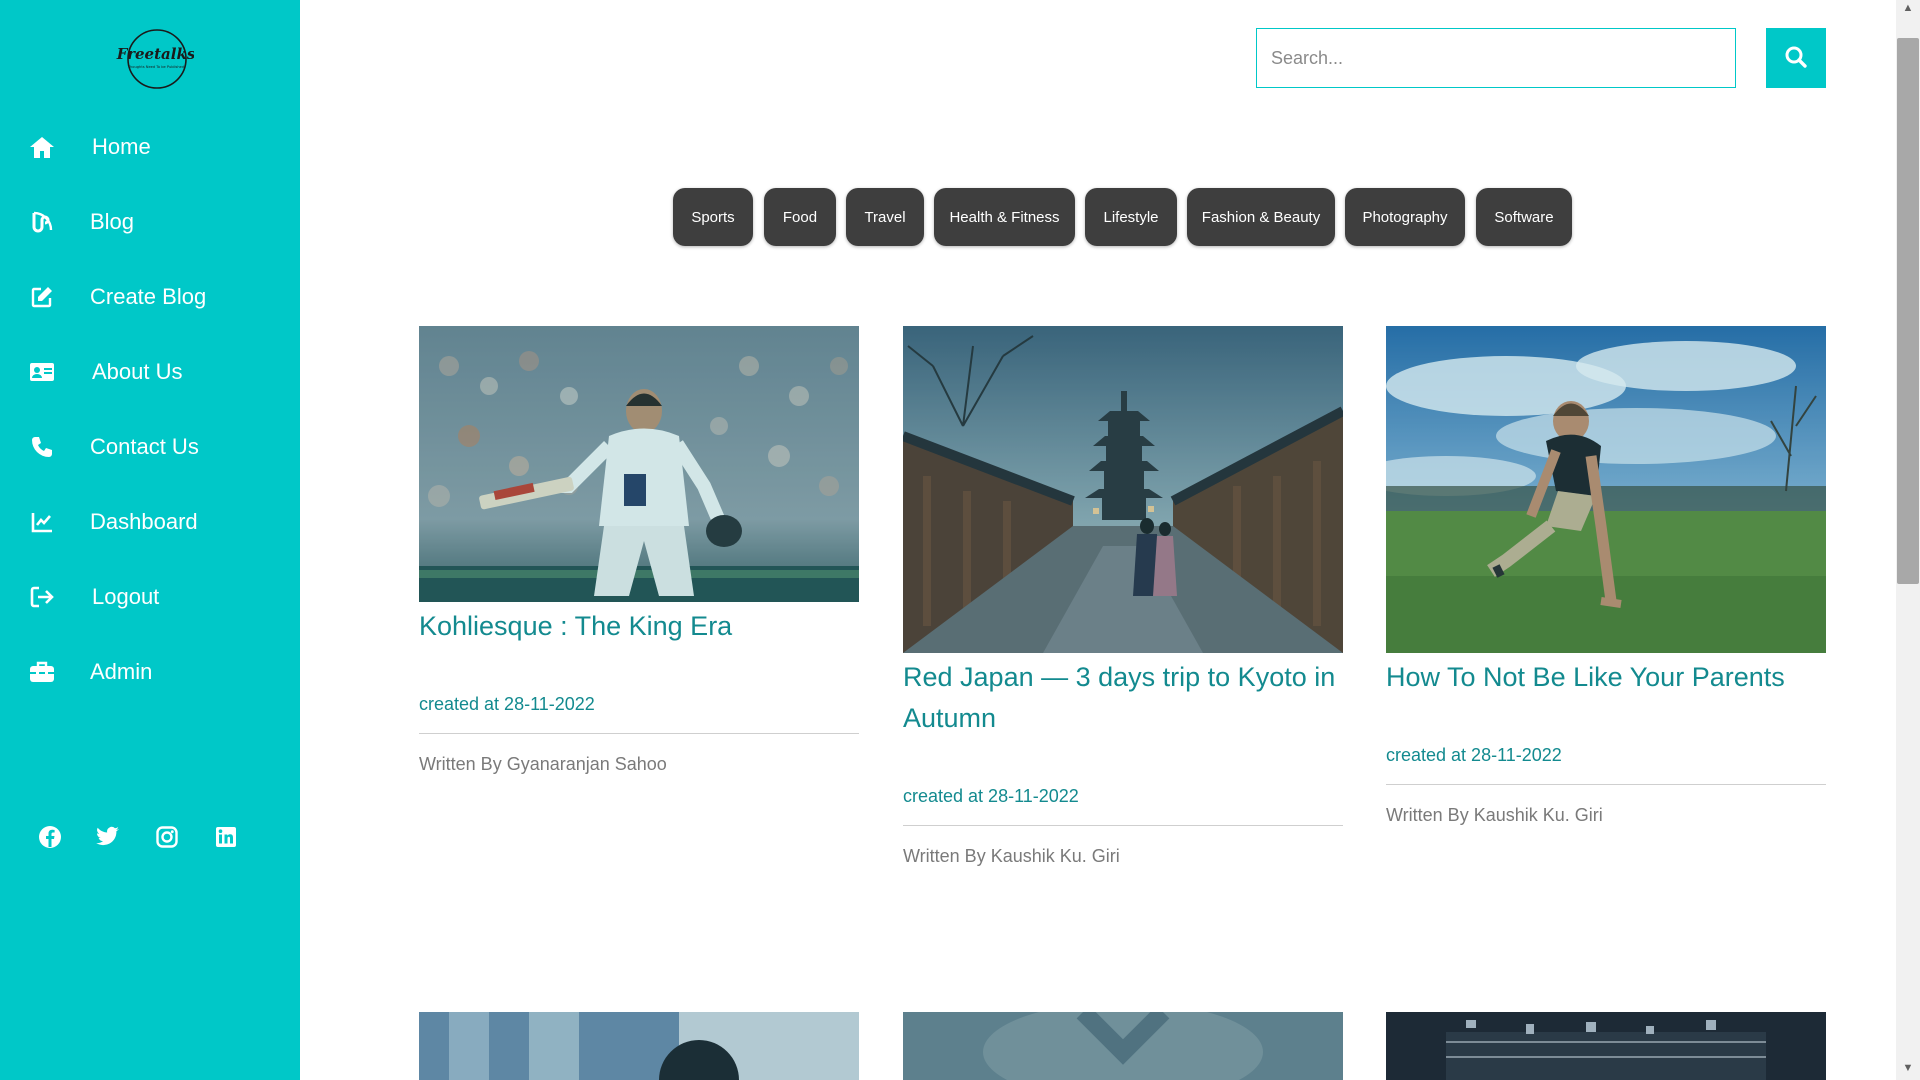 The image size is (1920, 1080). What do you see at coordinates (543, 764) in the screenshot?
I see `post-author: Written By Gyanaranjan Sahoo` at bounding box center [543, 764].